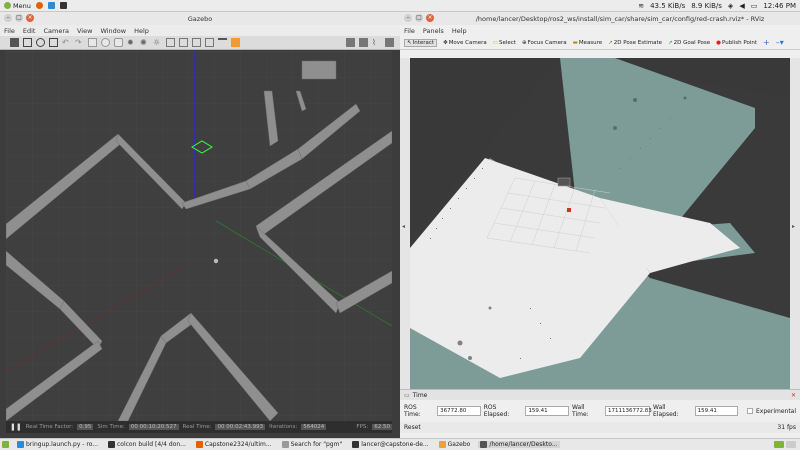 This screenshot has height=450, width=800. What do you see at coordinates (79, 42) in the screenshot?
I see `redo-icon: ↷` at bounding box center [79, 42].